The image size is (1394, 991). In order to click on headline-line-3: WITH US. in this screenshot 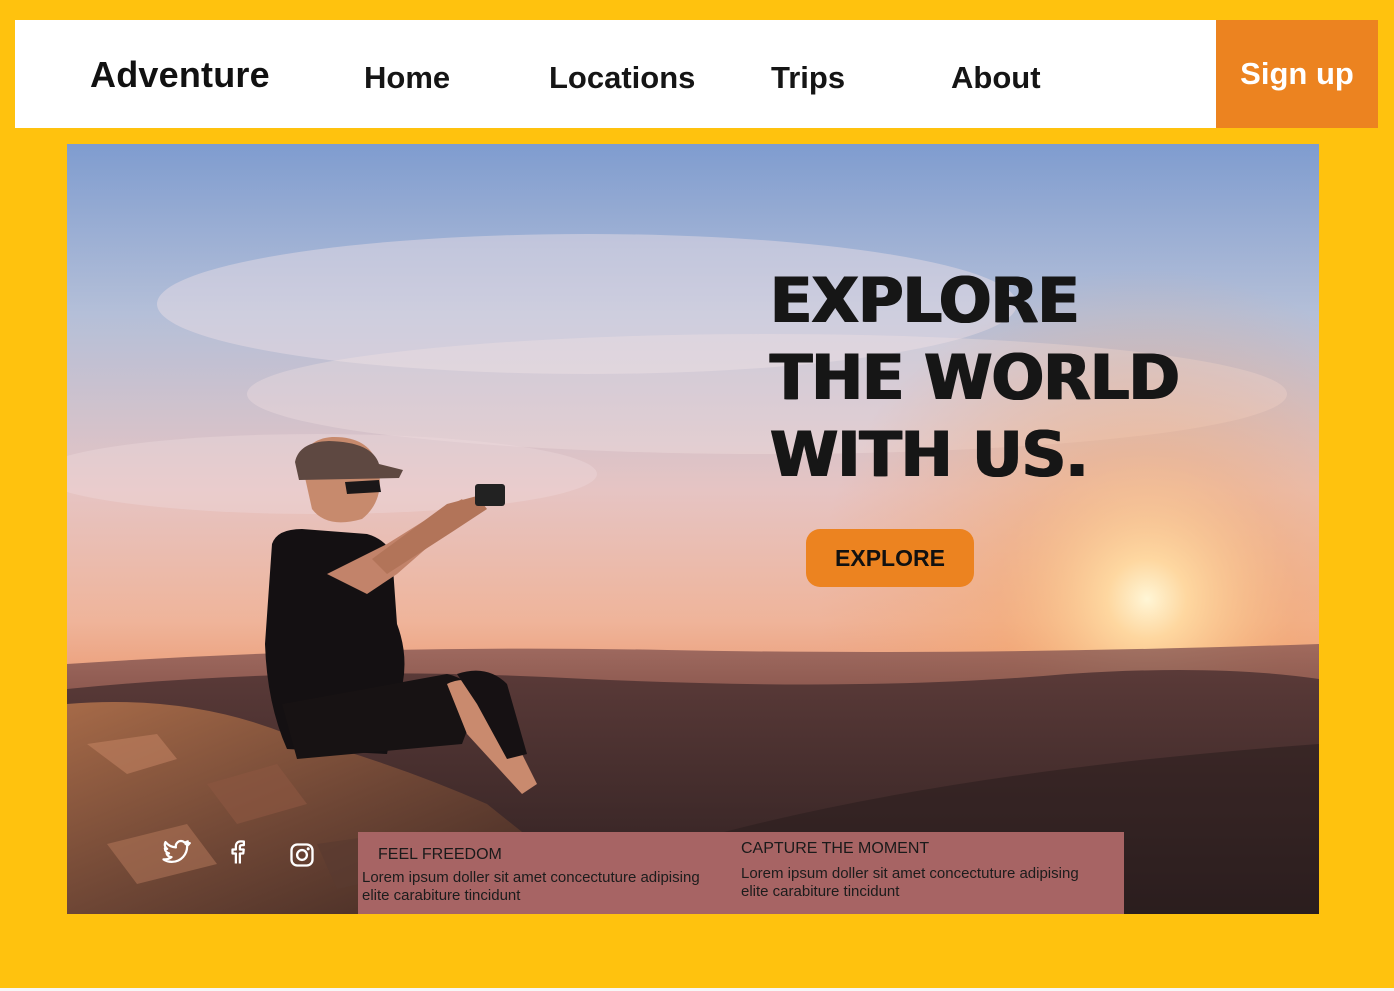, I will do `click(929, 454)`.